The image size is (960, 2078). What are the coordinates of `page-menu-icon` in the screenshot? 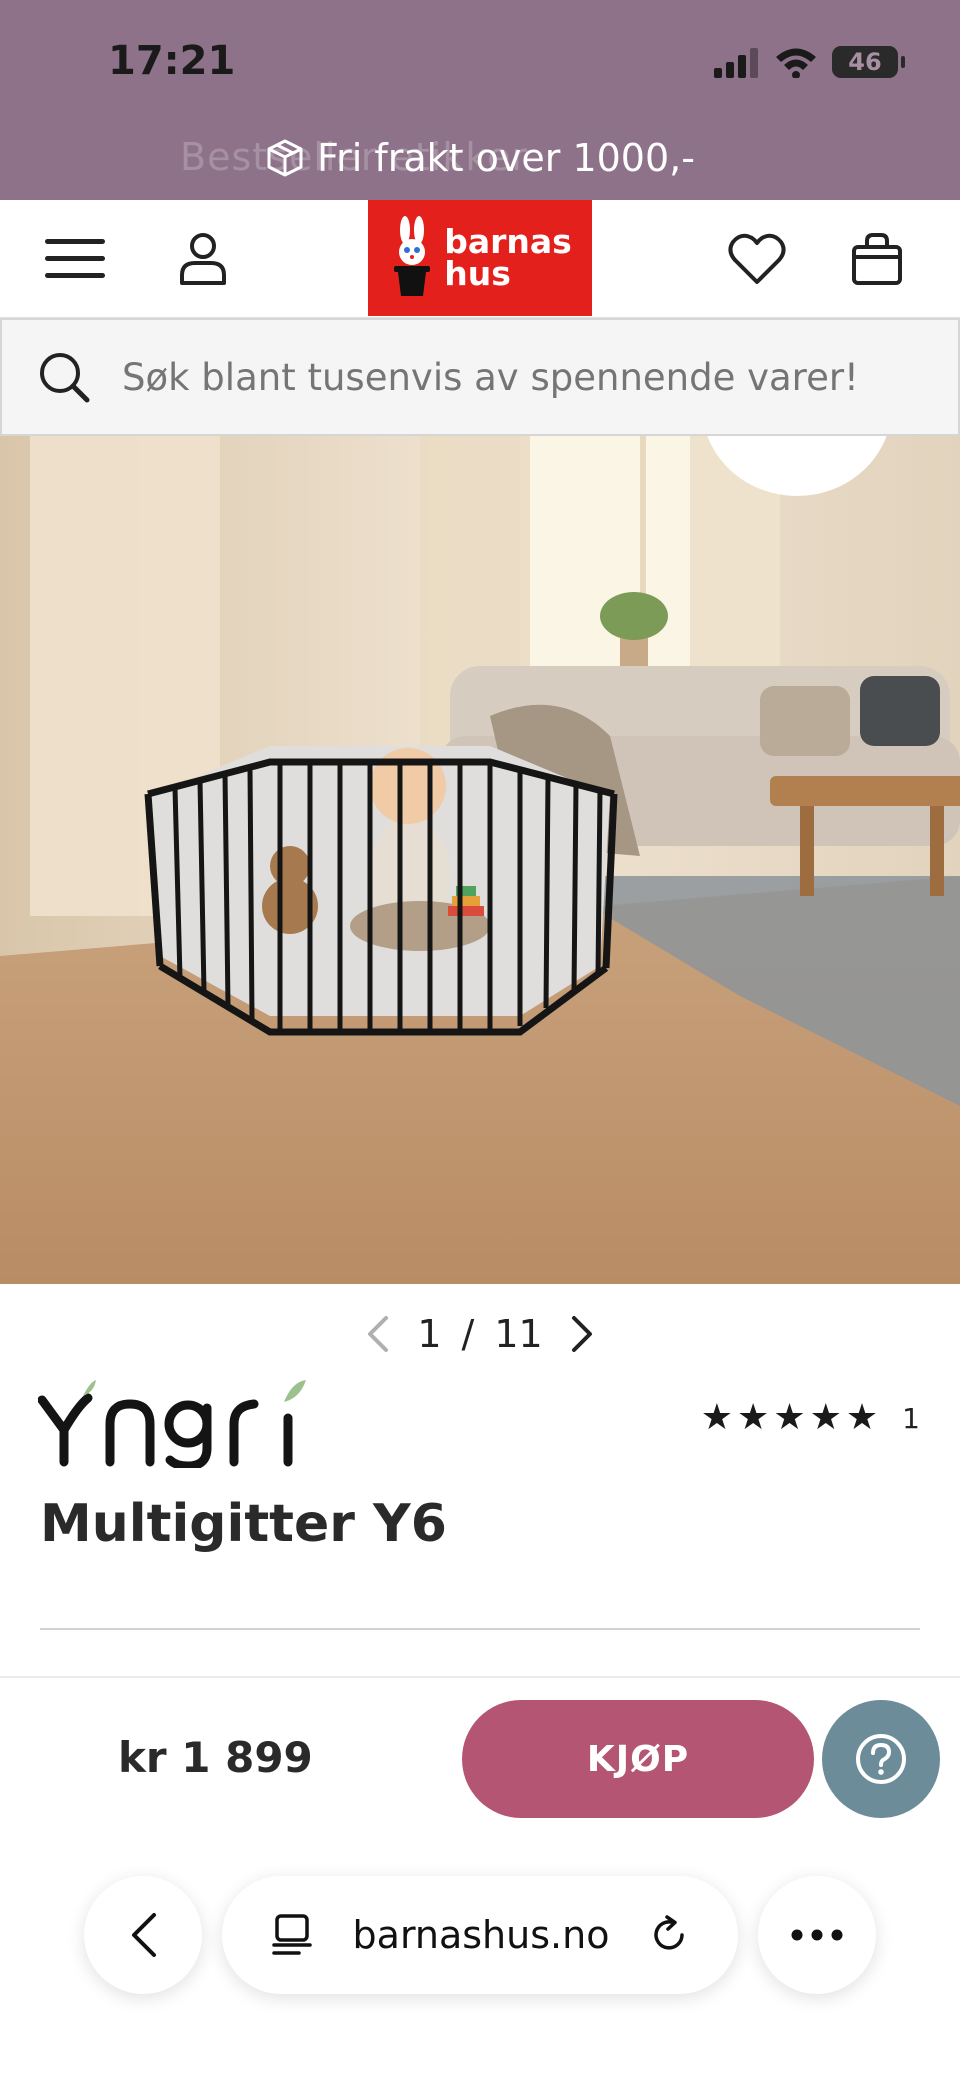 It's located at (291, 1934).